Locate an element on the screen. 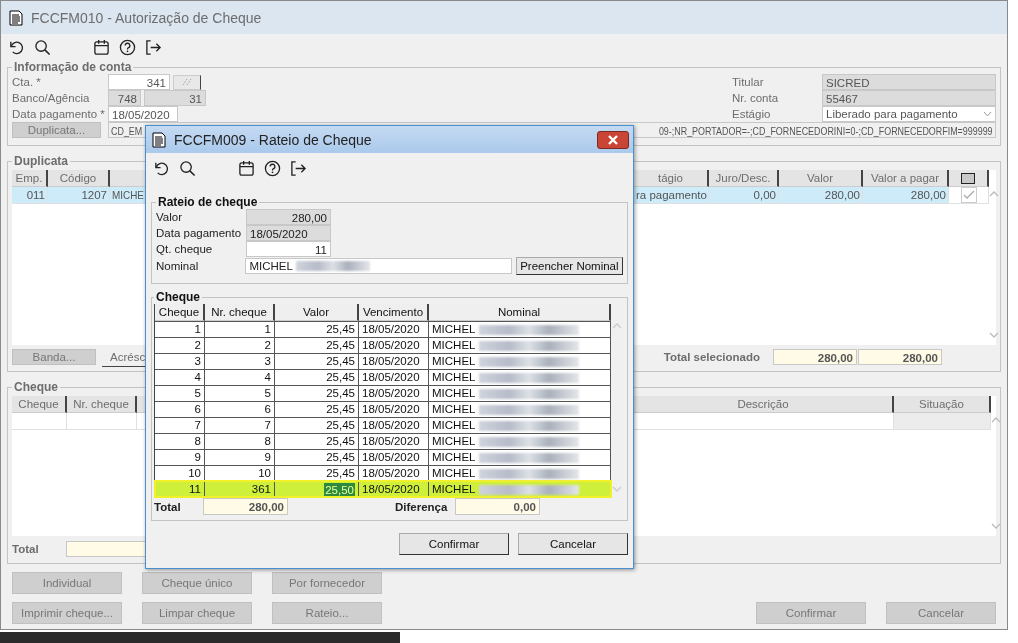 The image size is (1018, 643). nominal-field: MICHEL is located at coordinates (378, 266).